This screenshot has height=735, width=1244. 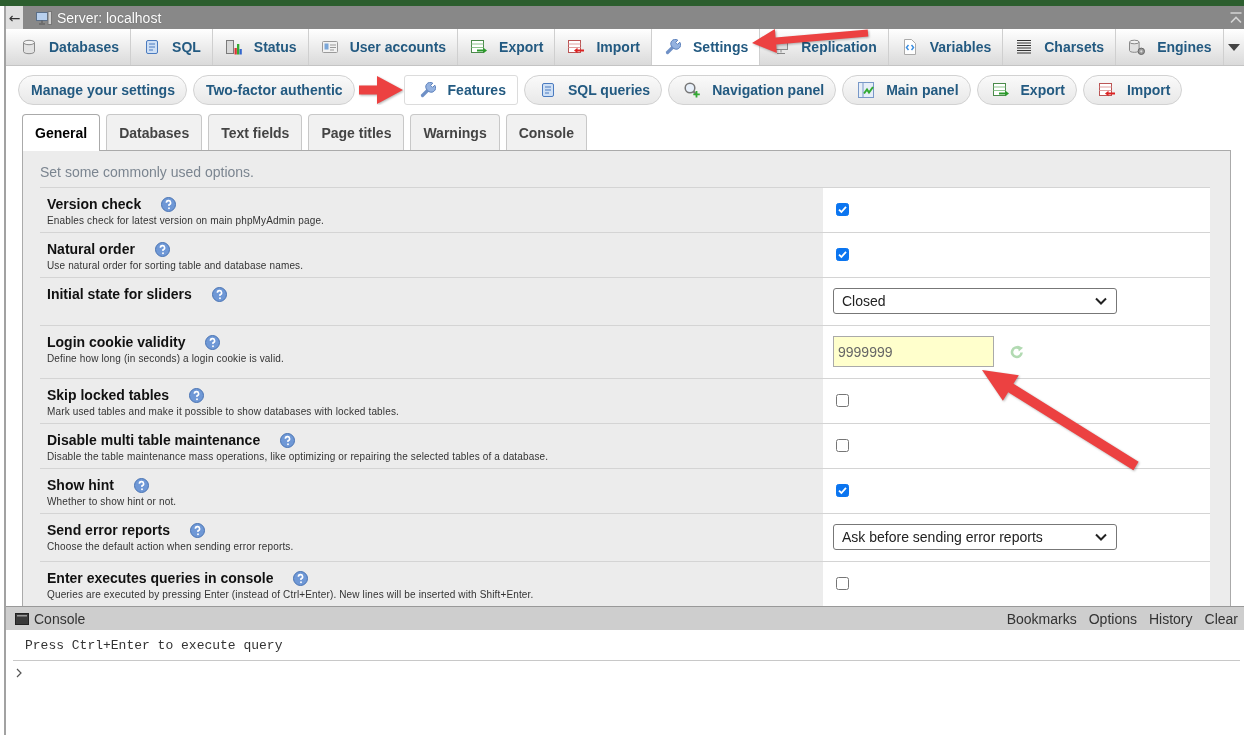 I want to click on console-hint: Press Ctrl+Enter to execute query, so click(x=154, y=645).